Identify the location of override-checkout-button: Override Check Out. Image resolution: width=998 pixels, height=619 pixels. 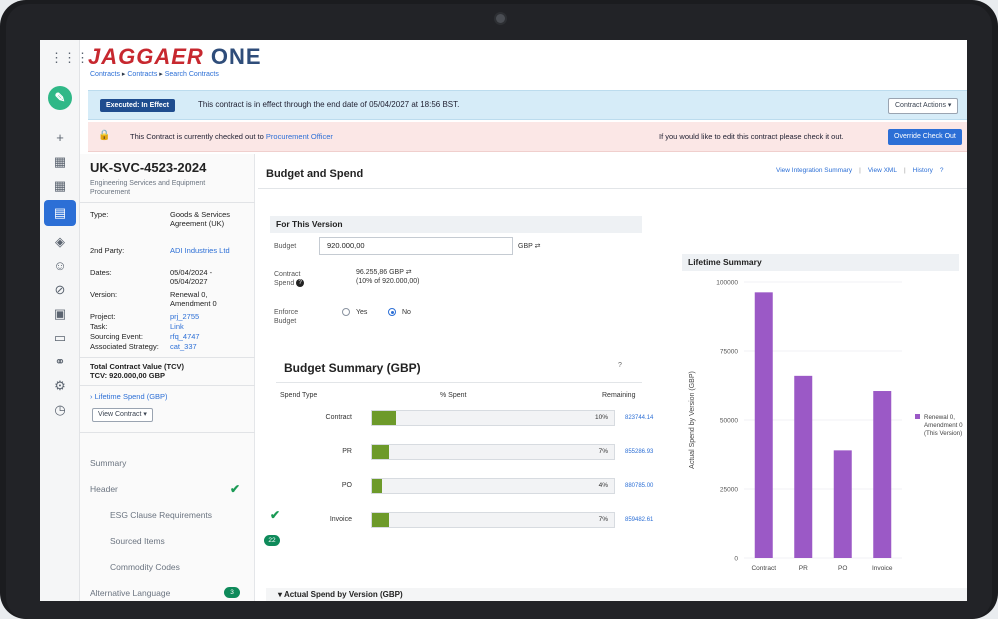
(925, 137).